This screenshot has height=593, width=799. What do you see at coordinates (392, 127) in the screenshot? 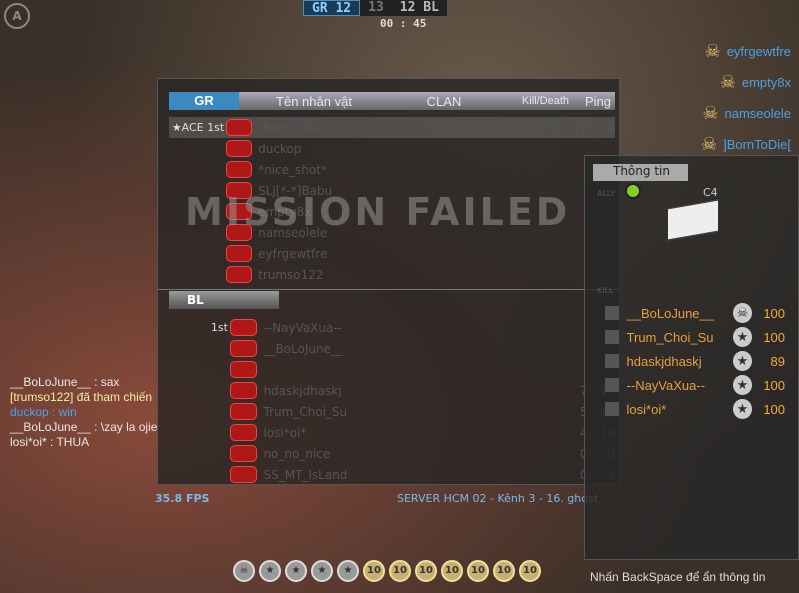
I see `player-row: ★ACE 1st]BornToDie[75 12 0` at bounding box center [392, 127].